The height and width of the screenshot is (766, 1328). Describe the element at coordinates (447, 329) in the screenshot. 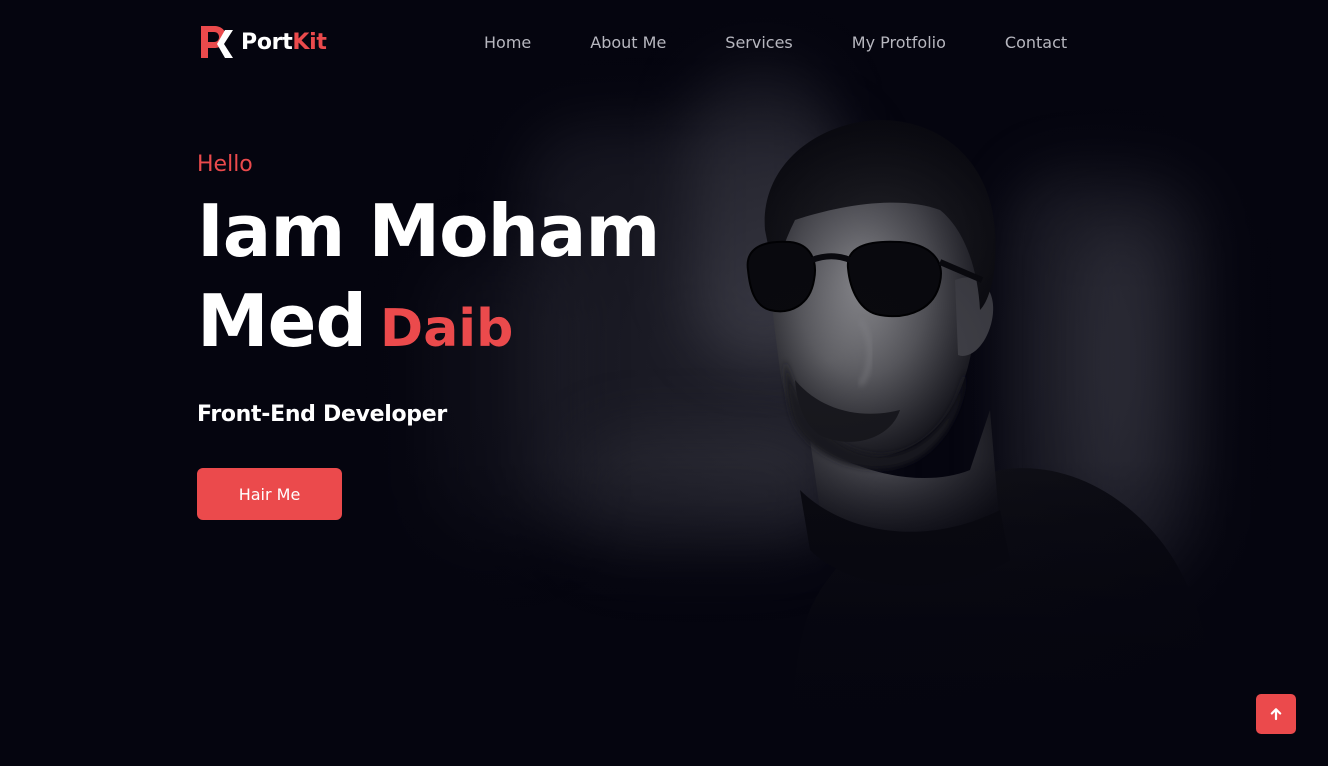

I see `headline-accent-name: Daib` at that location.